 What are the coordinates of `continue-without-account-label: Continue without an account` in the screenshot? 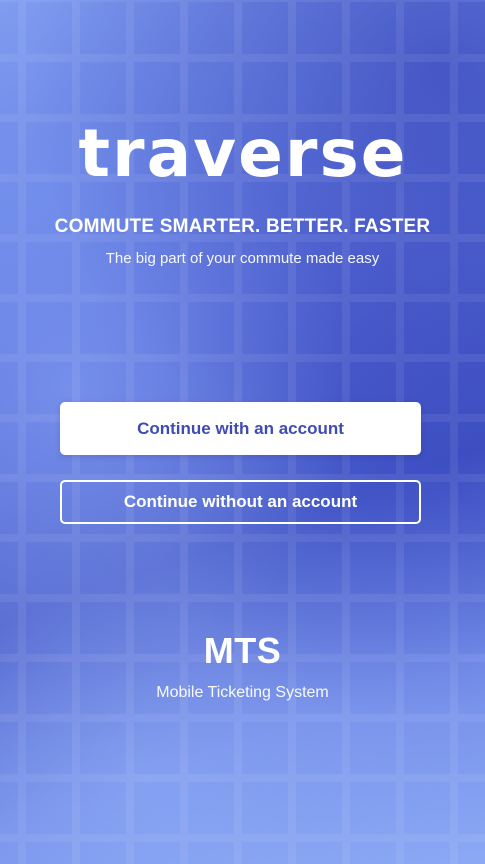 It's located at (240, 501).